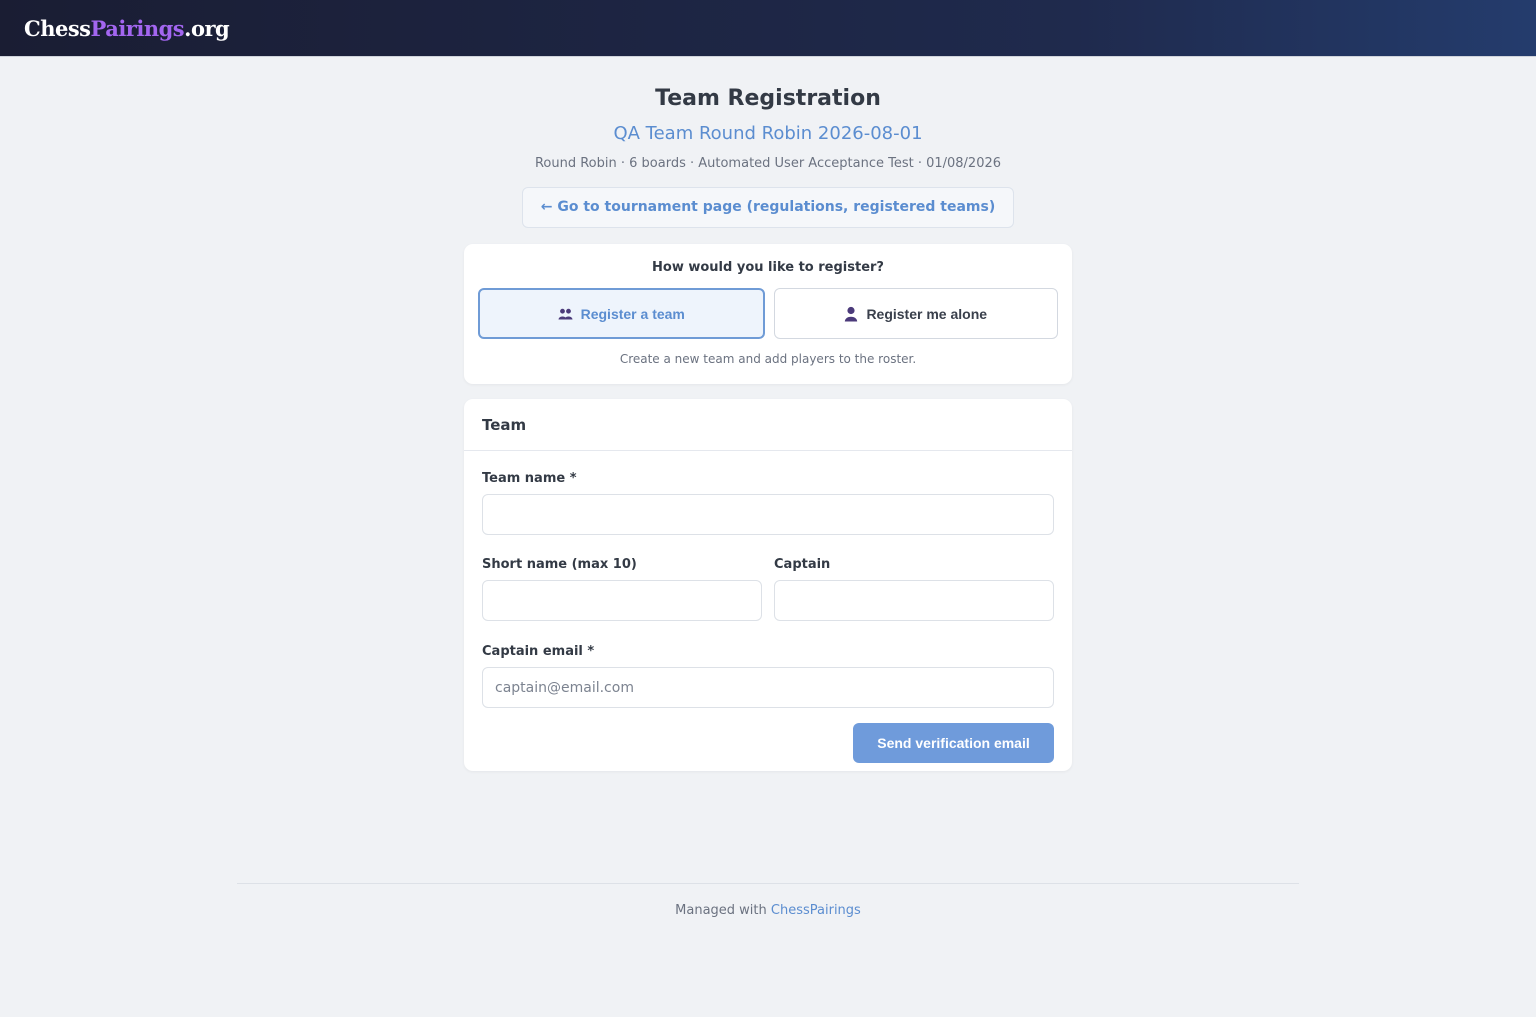 This screenshot has width=1536, height=1017. I want to click on captain-field-group: Captain, so click(914, 589).